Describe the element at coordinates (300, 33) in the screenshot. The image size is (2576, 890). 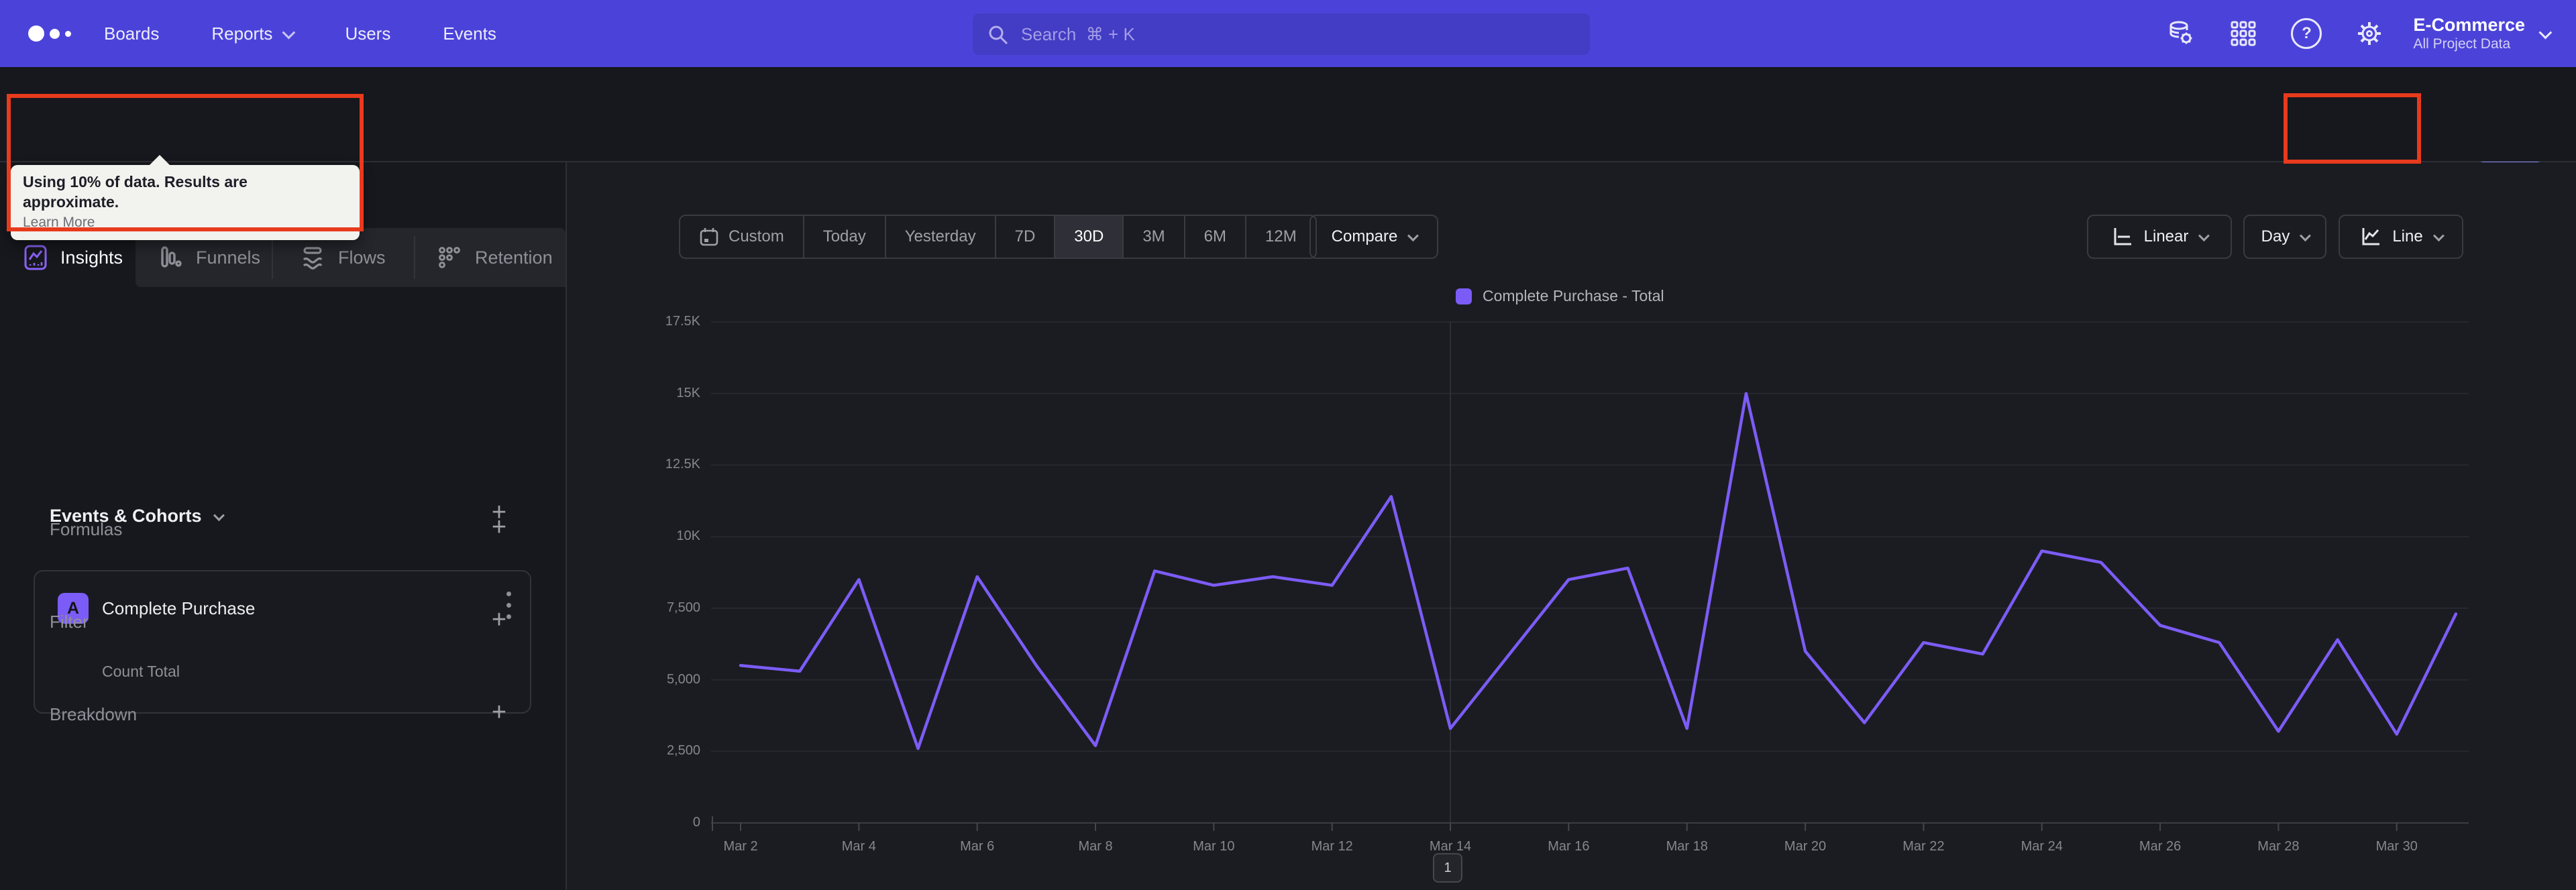
I see `primary-nav: Boards Reports Users Events` at that location.